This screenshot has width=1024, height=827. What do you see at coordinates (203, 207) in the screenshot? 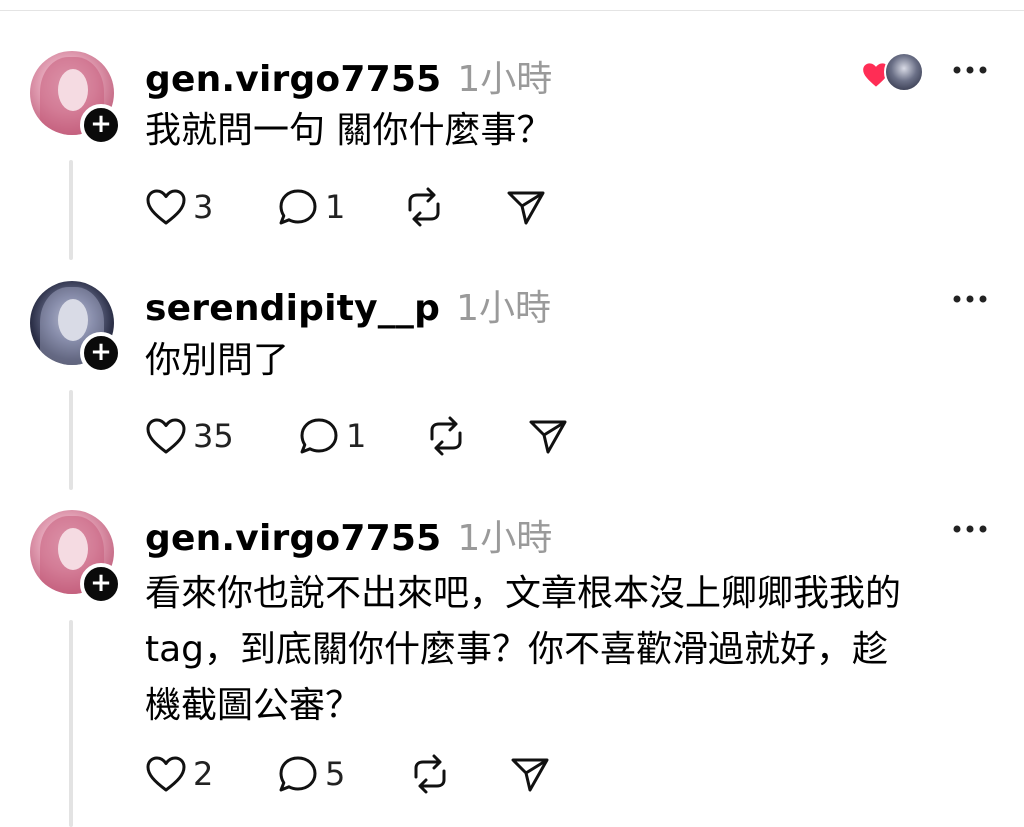
I see `like-count: 3` at bounding box center [203, 207].